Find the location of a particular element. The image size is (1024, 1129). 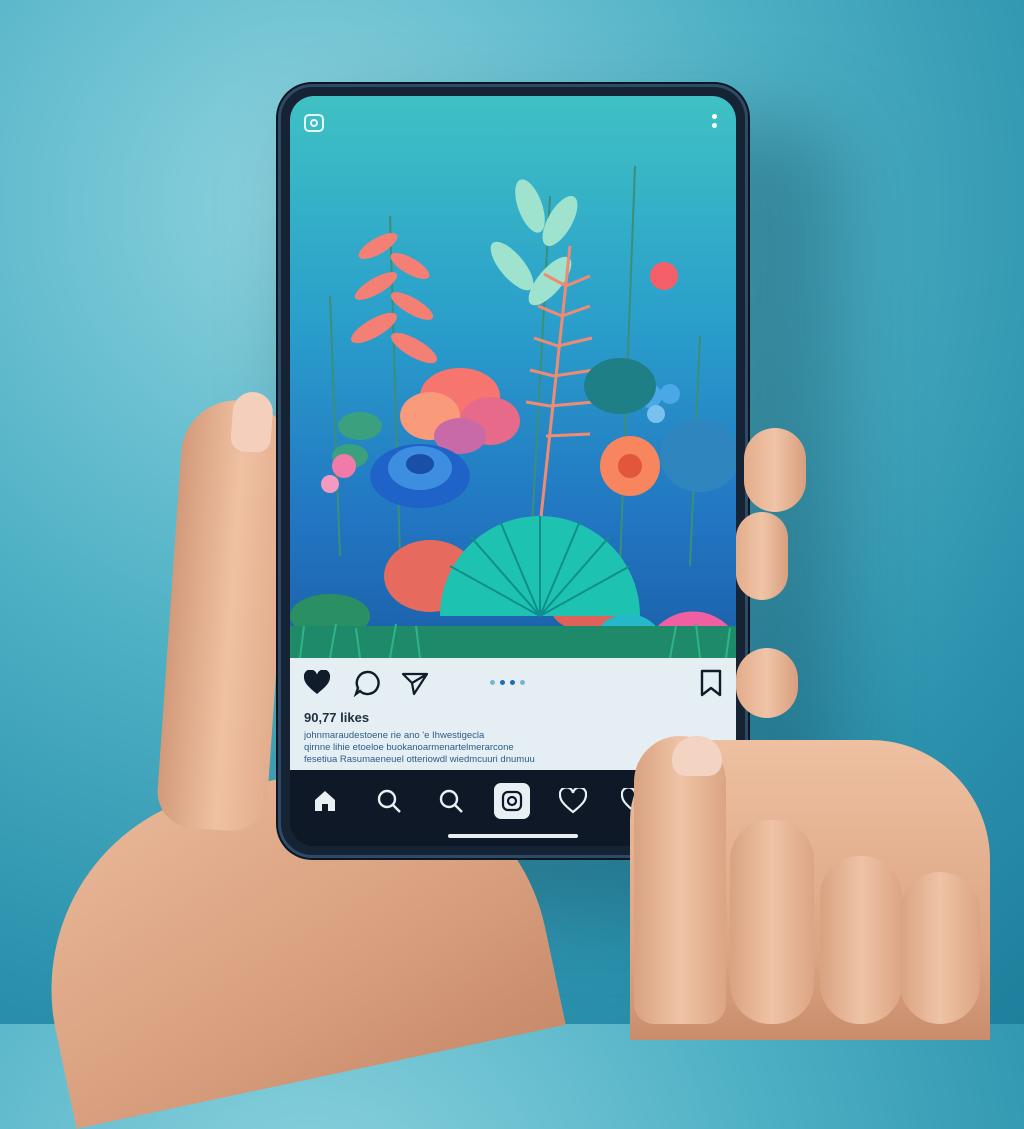

instagram-camera-icon is located at coordinates (314, 123).